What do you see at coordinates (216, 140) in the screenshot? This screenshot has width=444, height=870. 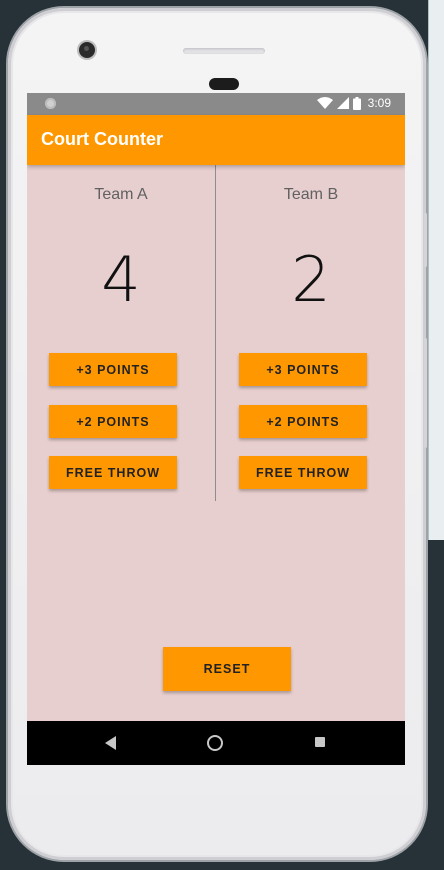 I see `app-bar: Court Counter` at bounding box center [216, 140].